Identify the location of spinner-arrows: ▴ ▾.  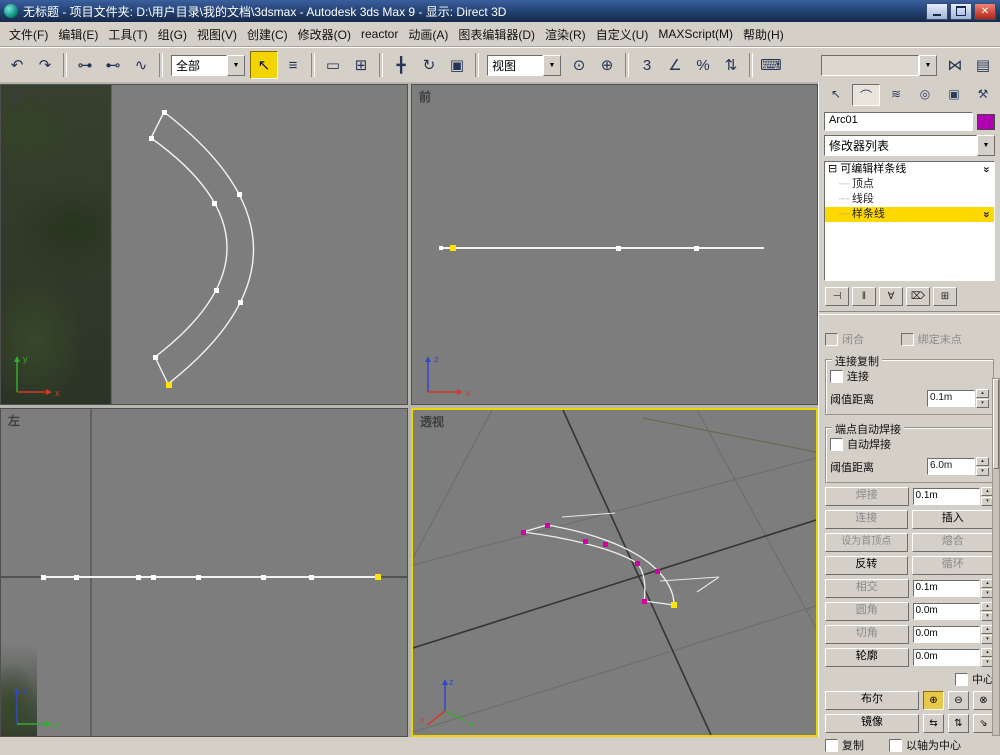
(982, 398).